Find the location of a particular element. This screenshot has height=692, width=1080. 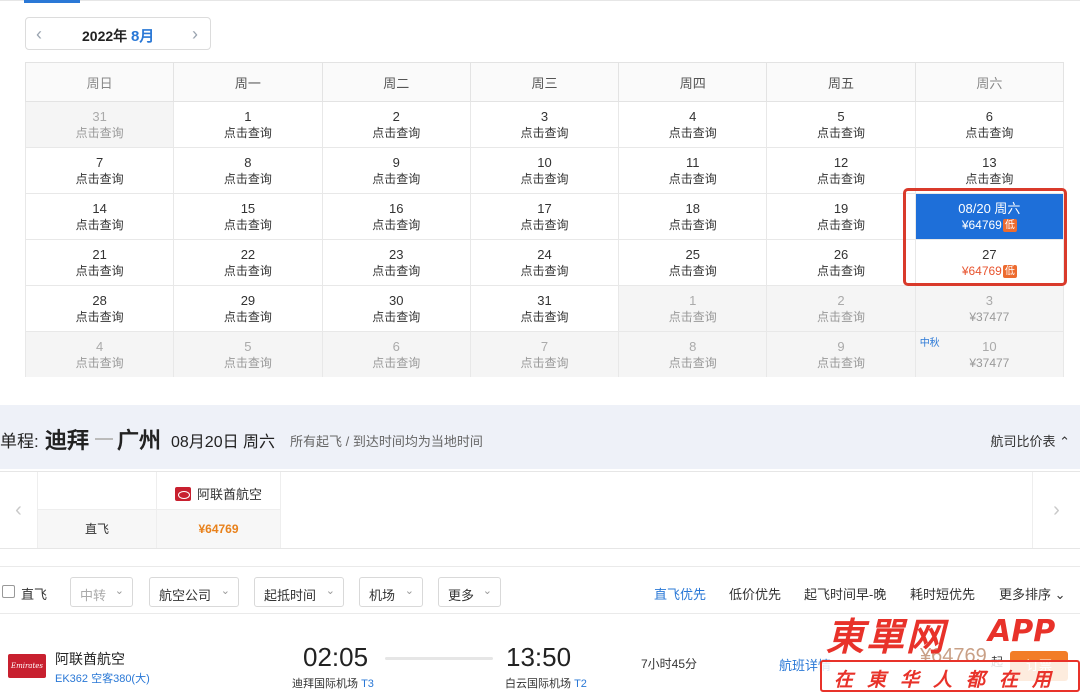

airline-dropdown: 航空公司 ⌄ is located at coordinates (194, 592).